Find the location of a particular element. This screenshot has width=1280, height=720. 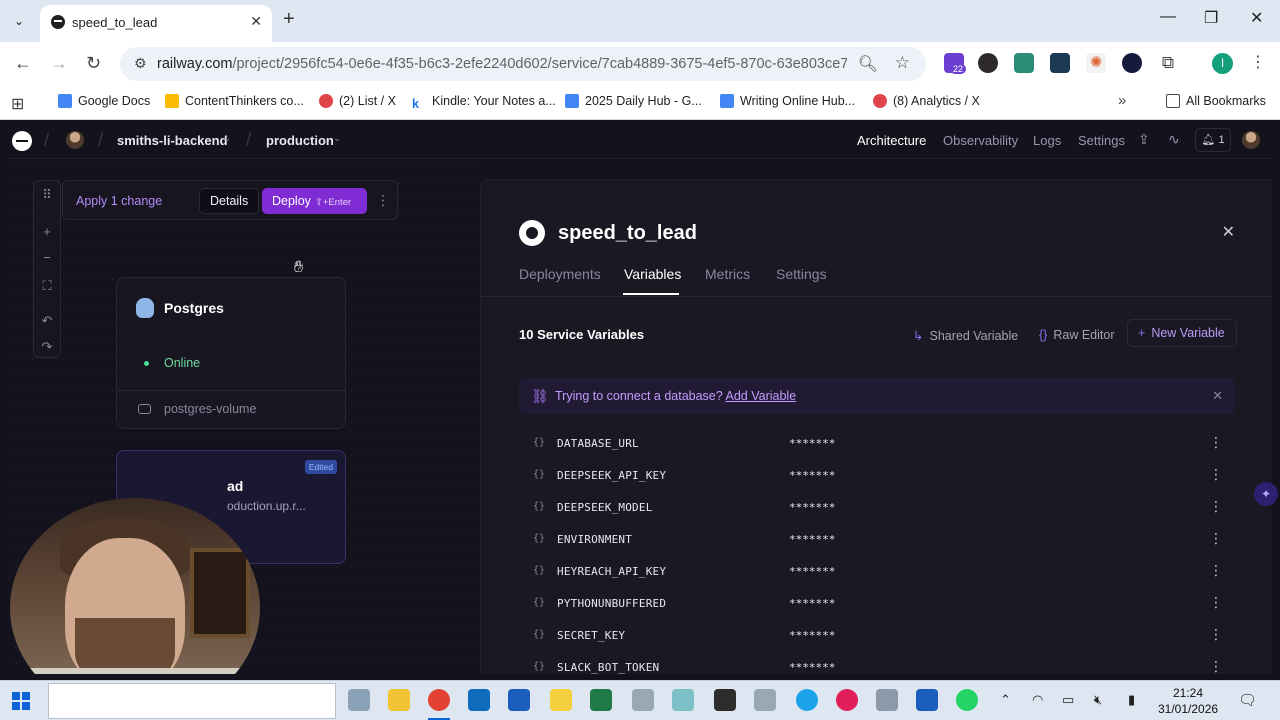

outlook-icon is located at coordinates (479, 700).